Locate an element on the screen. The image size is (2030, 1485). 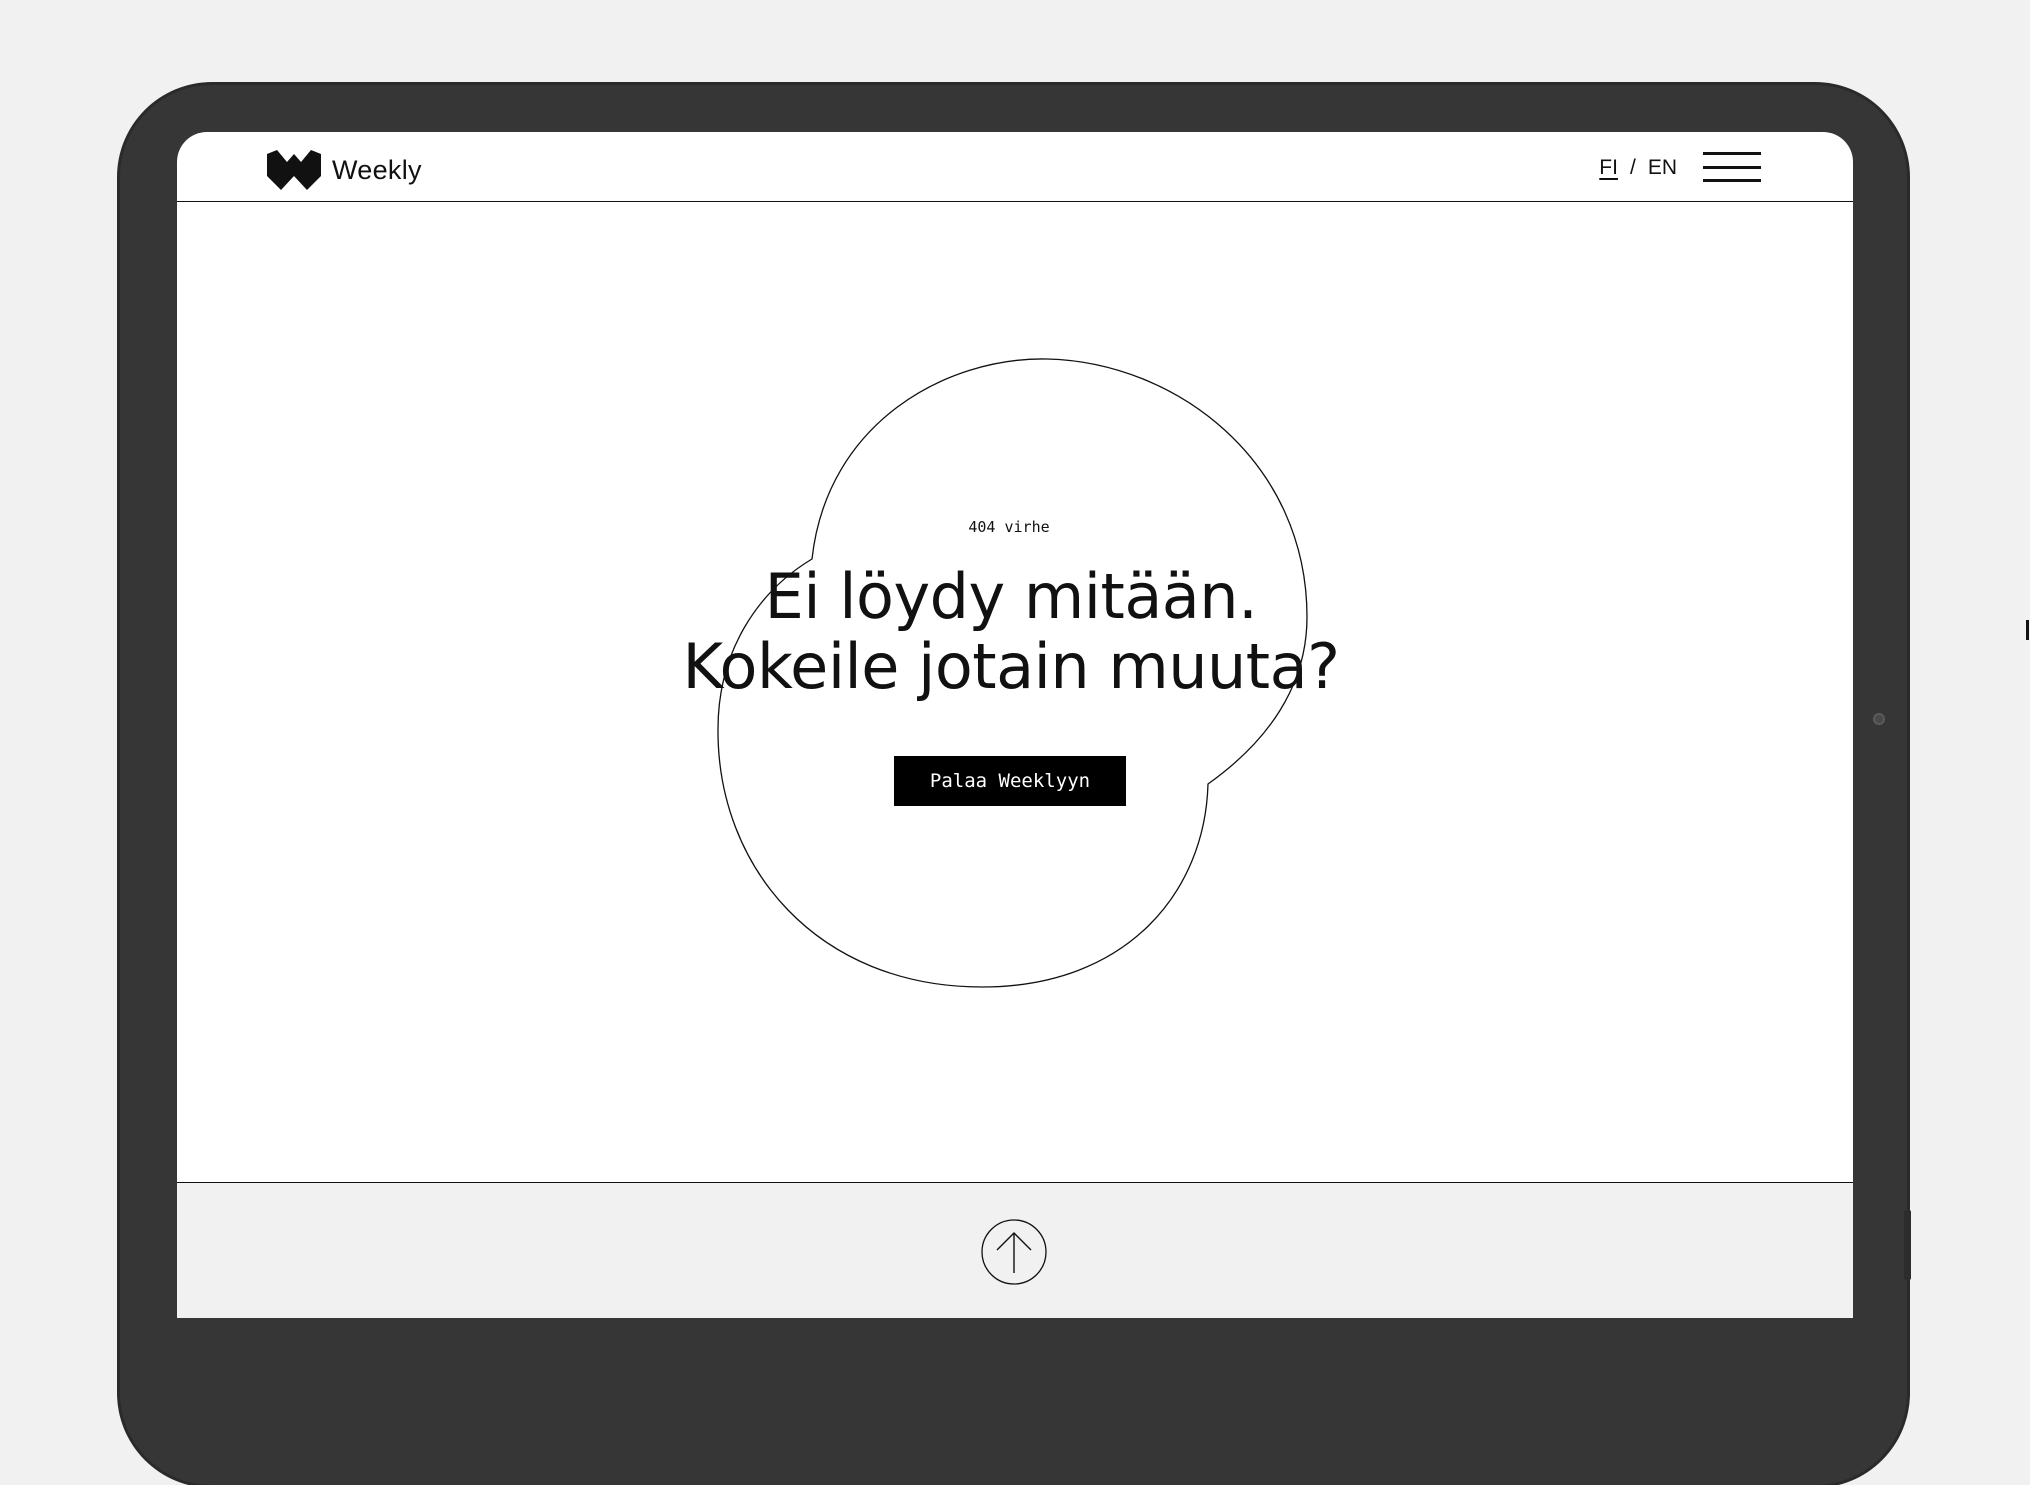
site-footer is located at coordinates (1015, 1250).